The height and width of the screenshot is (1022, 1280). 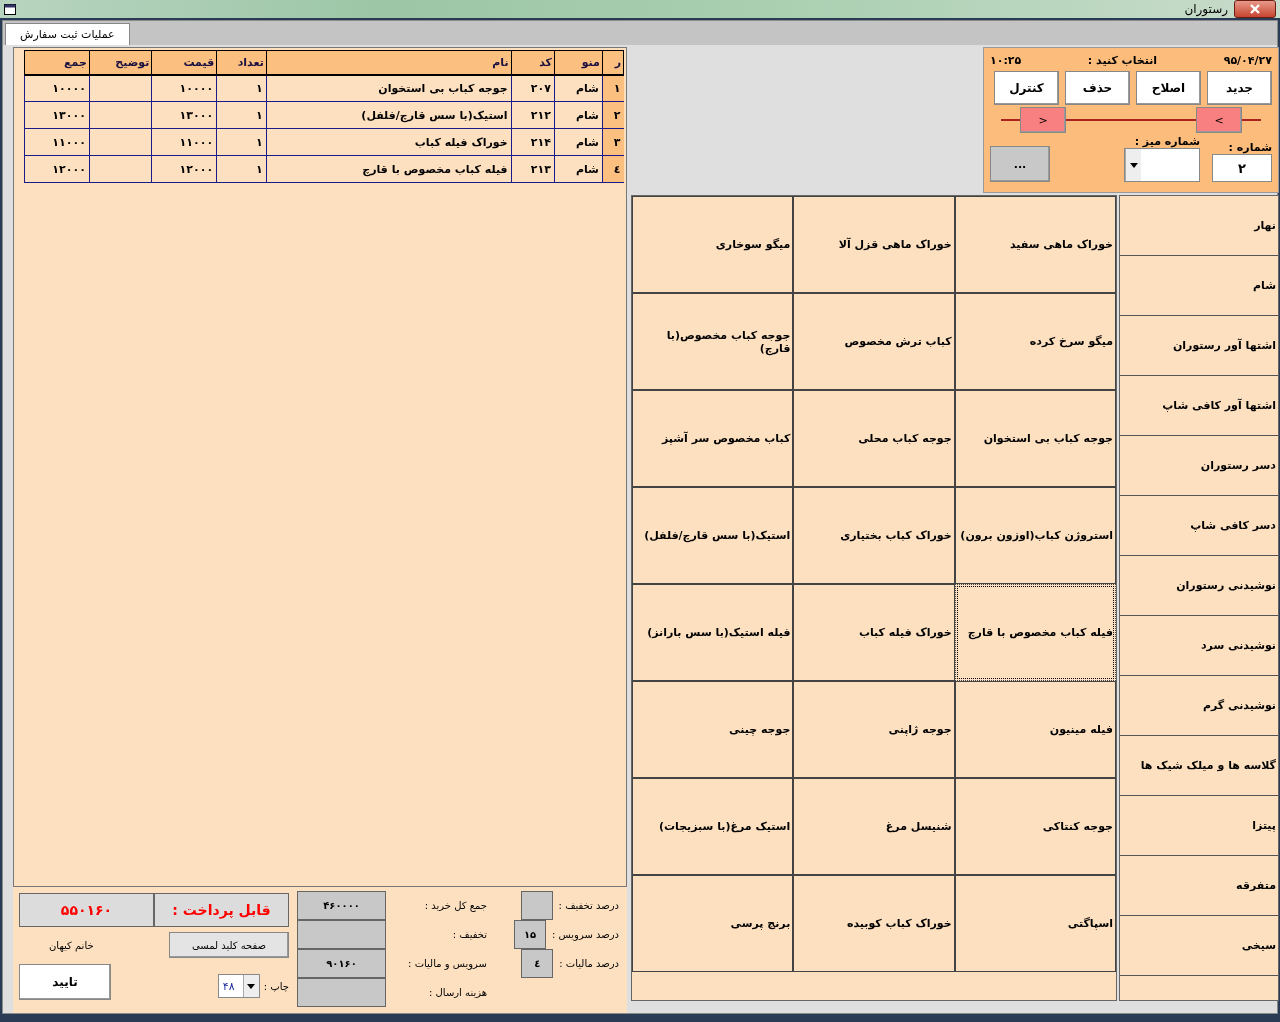 What do you see at coordinates (221, 910) in the screenshot?
I see `payable-label: قابل پرداخت :` at bounding box center [221, 910].